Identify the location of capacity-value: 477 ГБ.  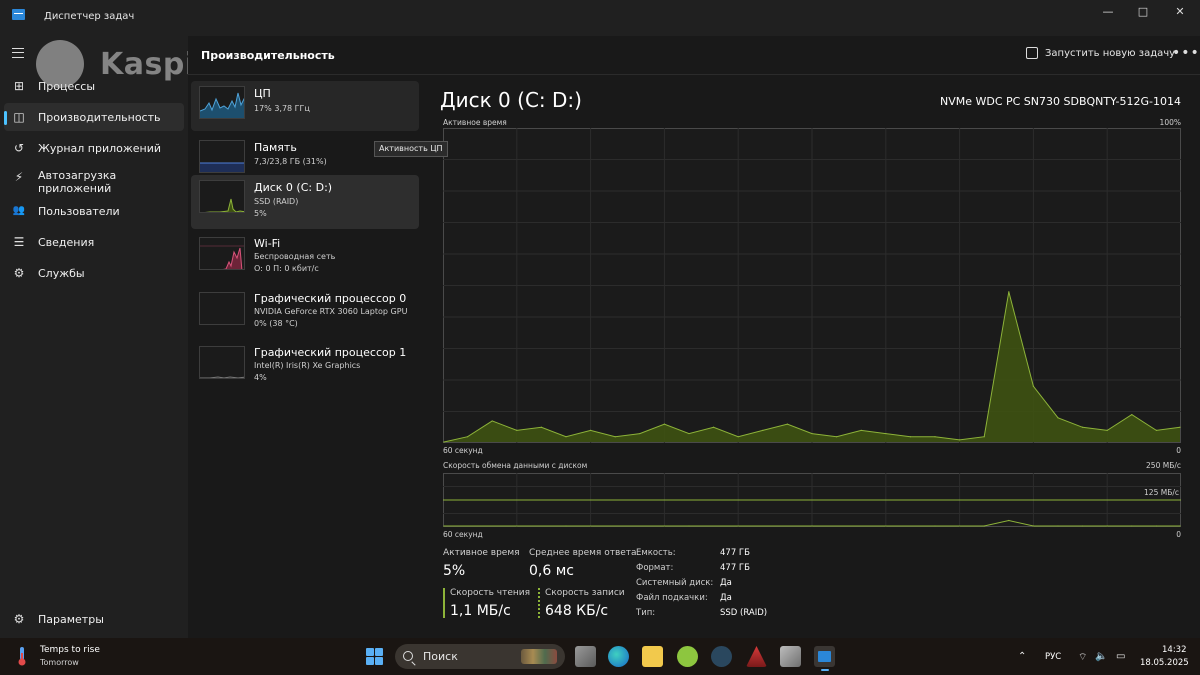
(735, 553).